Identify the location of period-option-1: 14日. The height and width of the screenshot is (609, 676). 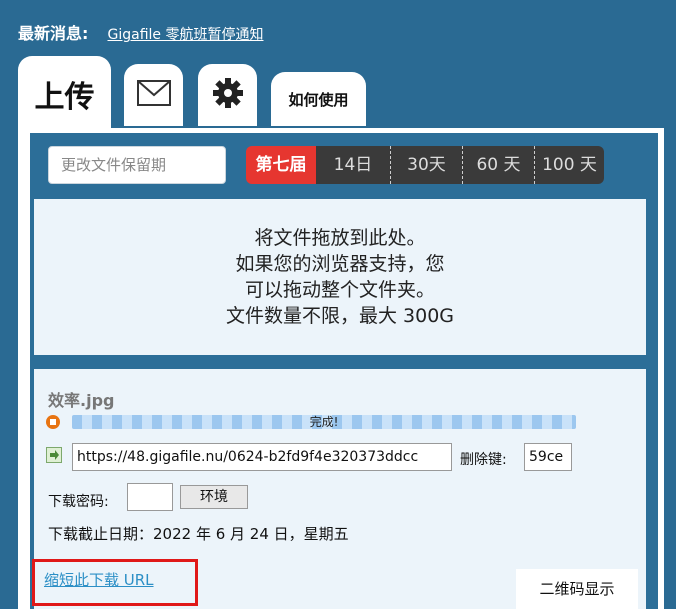
(353, 165).